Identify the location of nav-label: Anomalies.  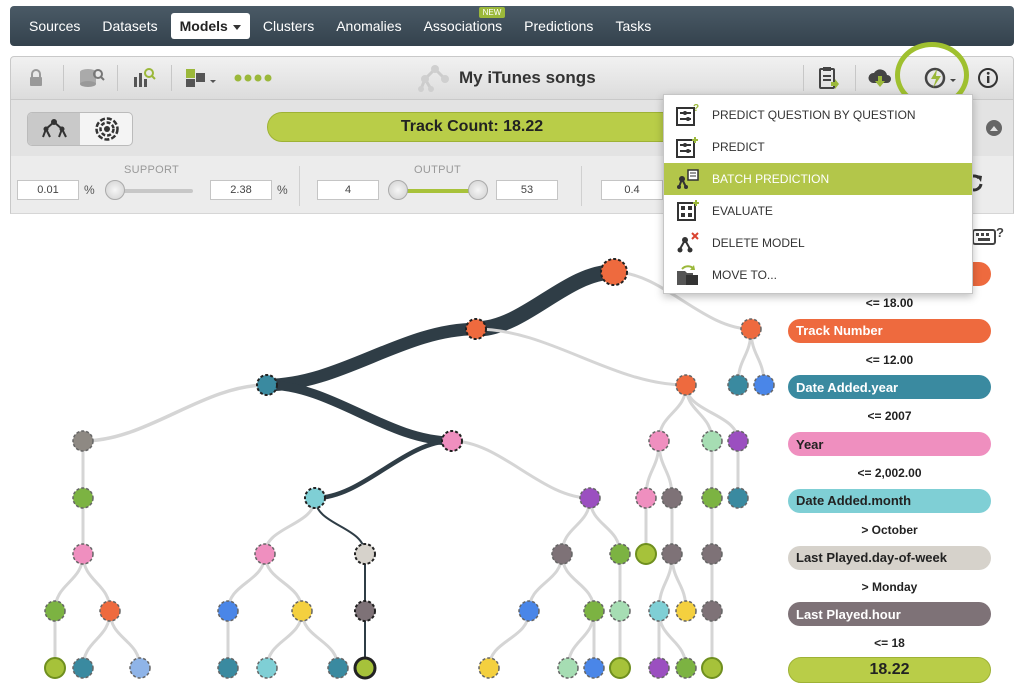
(369, 26).